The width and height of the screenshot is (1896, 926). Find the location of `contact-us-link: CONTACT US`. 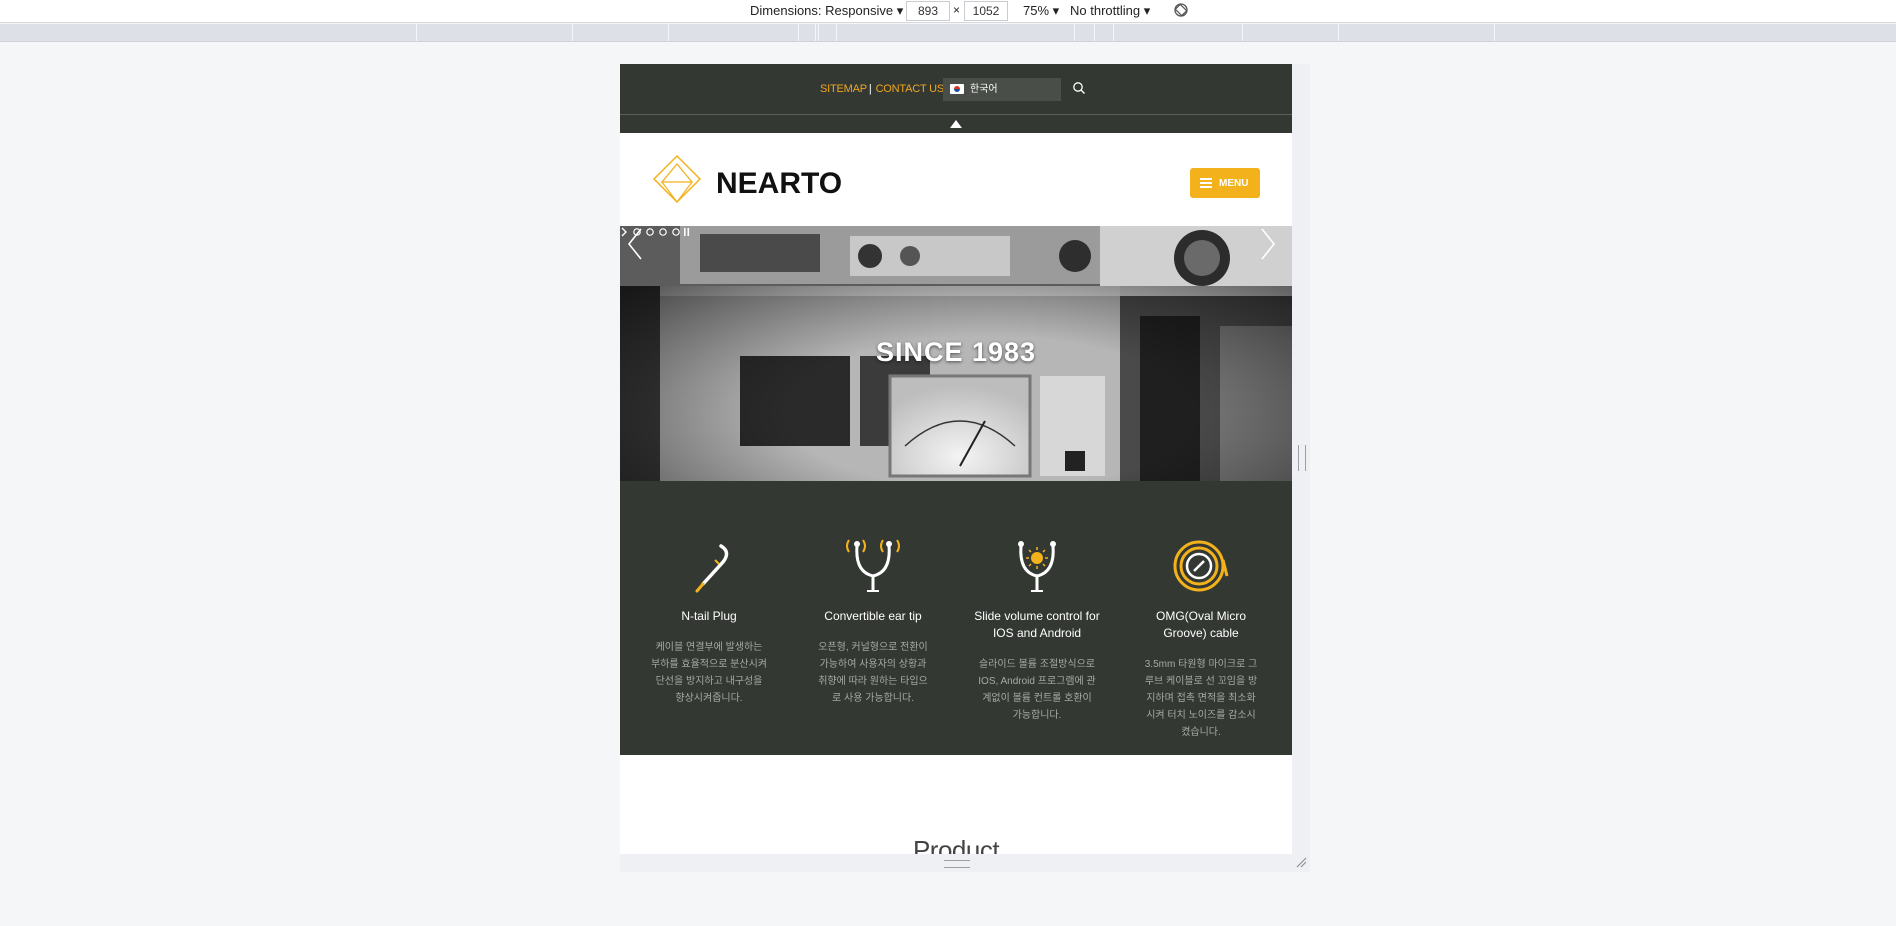

contact-us-link: CONTACT US is located at coordinates (910, 89).